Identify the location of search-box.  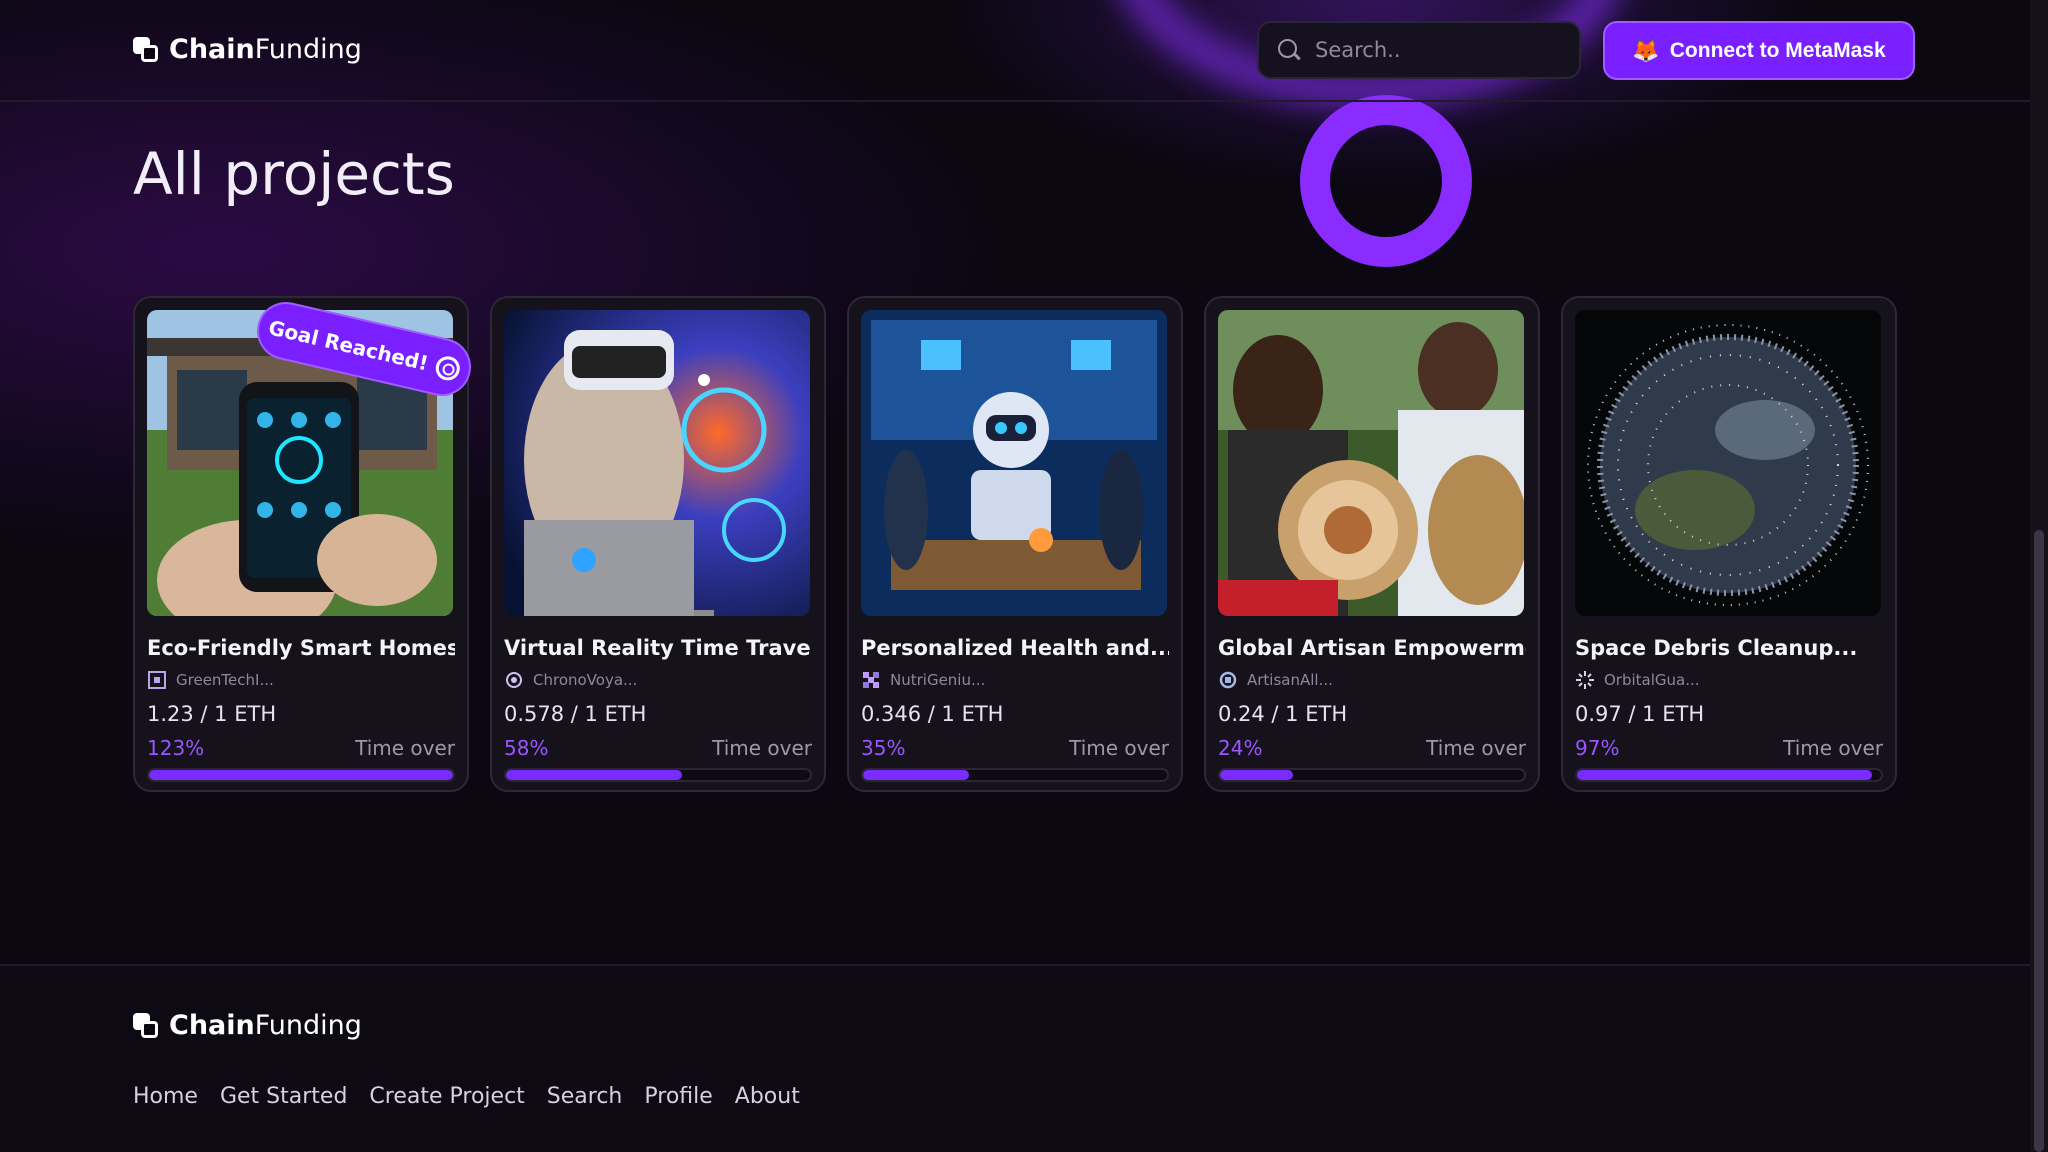
(1419, 50).